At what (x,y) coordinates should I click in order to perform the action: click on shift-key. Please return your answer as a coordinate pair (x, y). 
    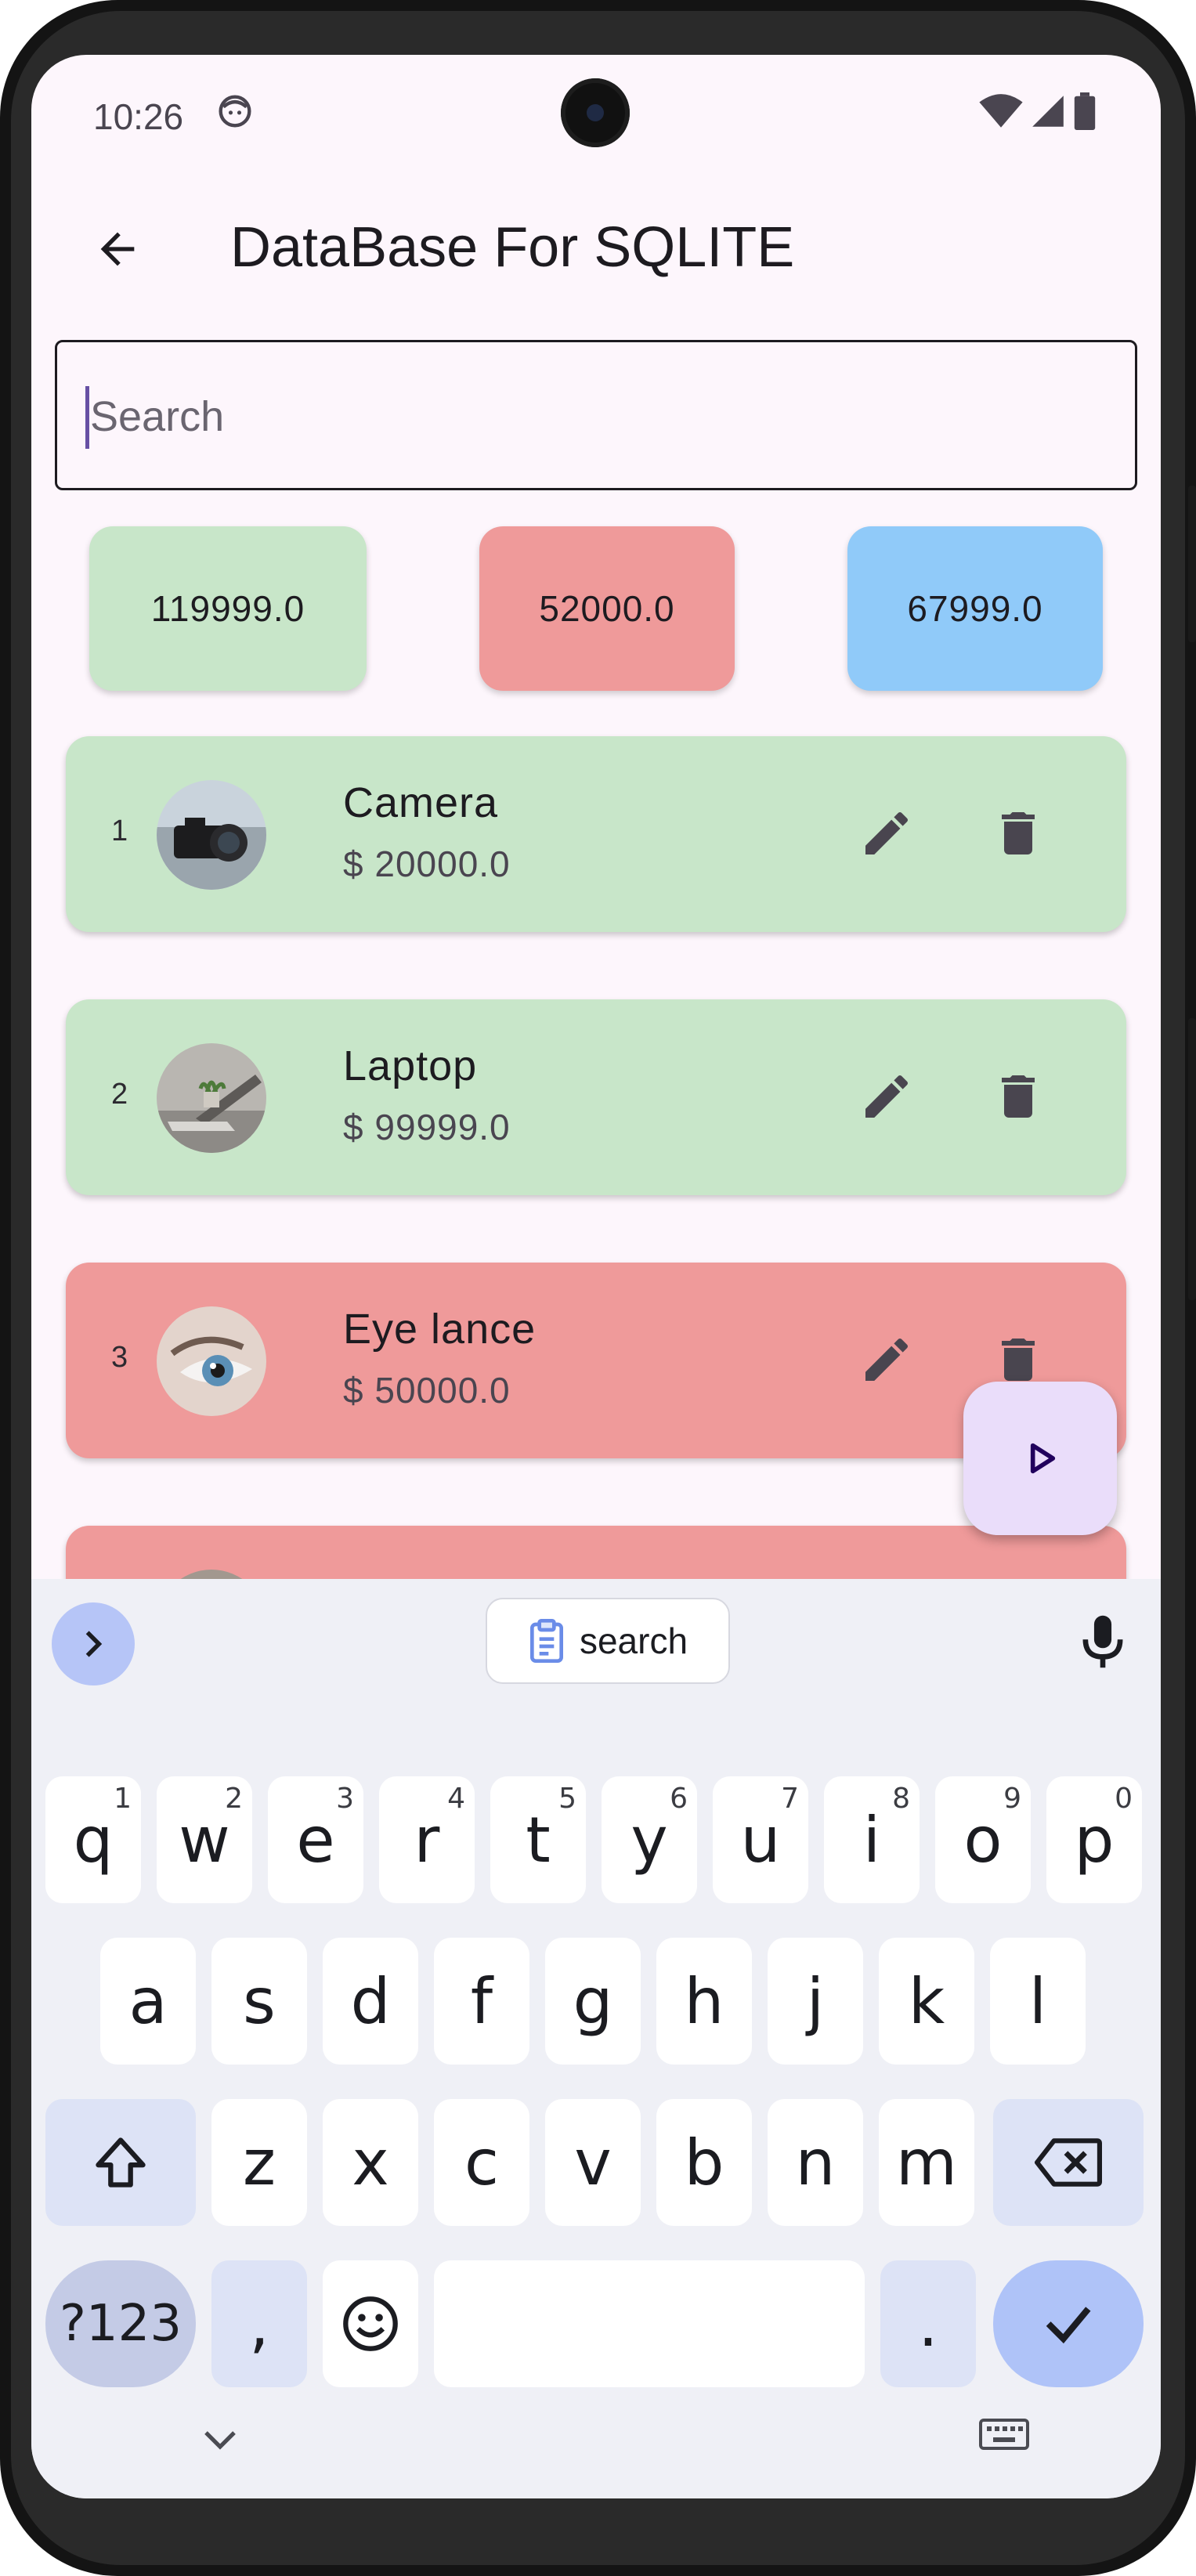
    Looking at the image, I should click on (120, 2162).